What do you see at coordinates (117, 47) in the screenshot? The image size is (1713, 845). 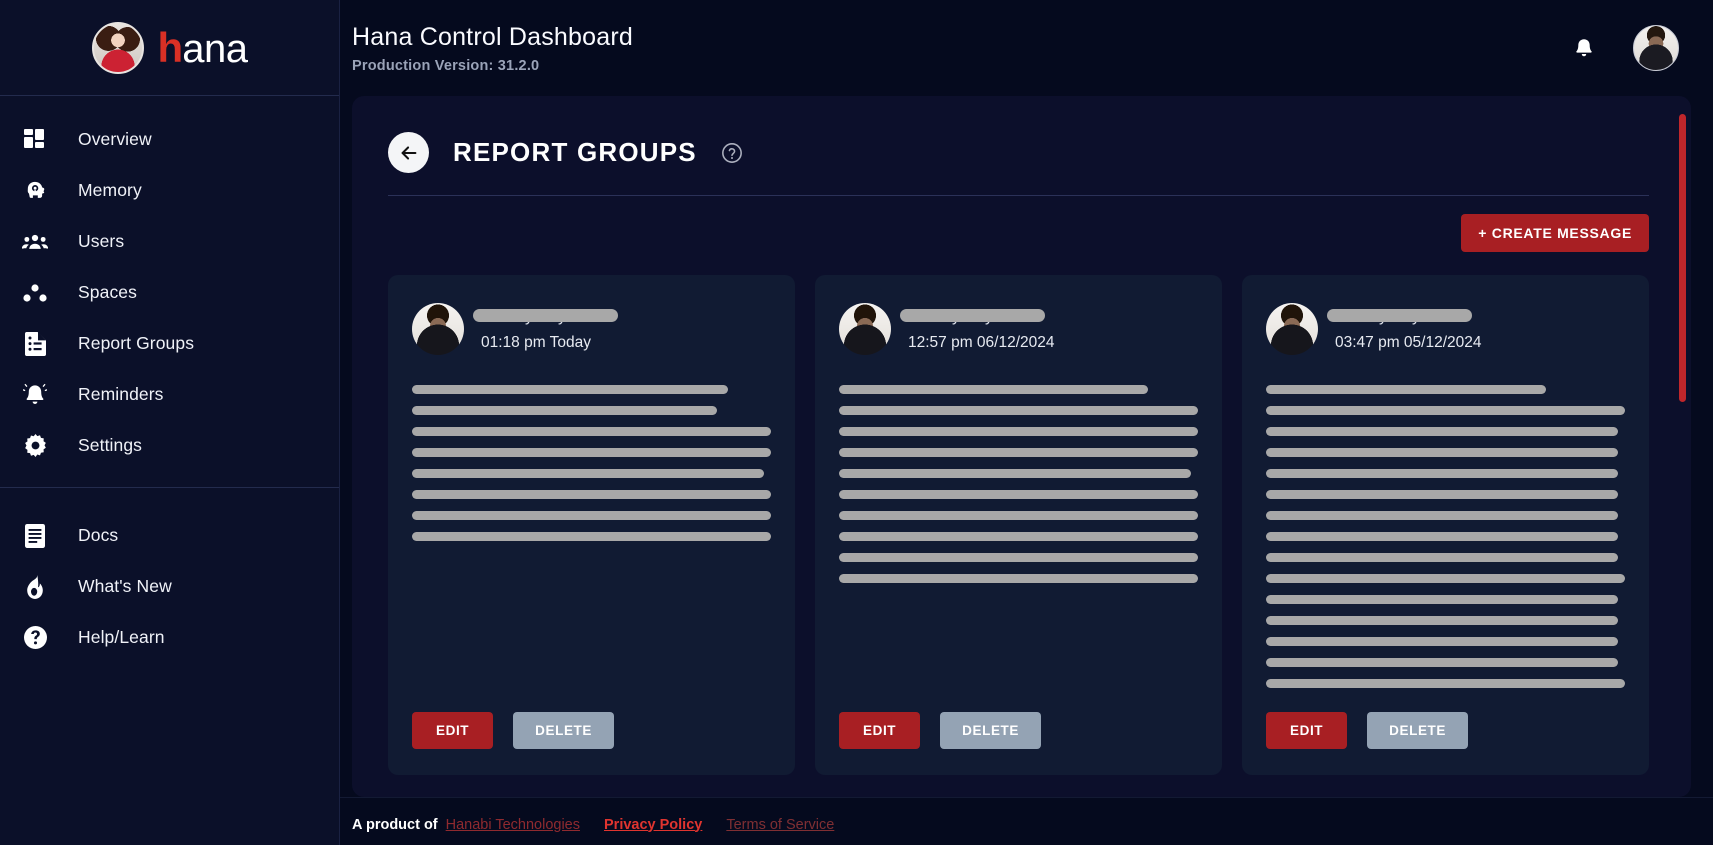 I see `brand-avatar` at bounding box center [117, 47].